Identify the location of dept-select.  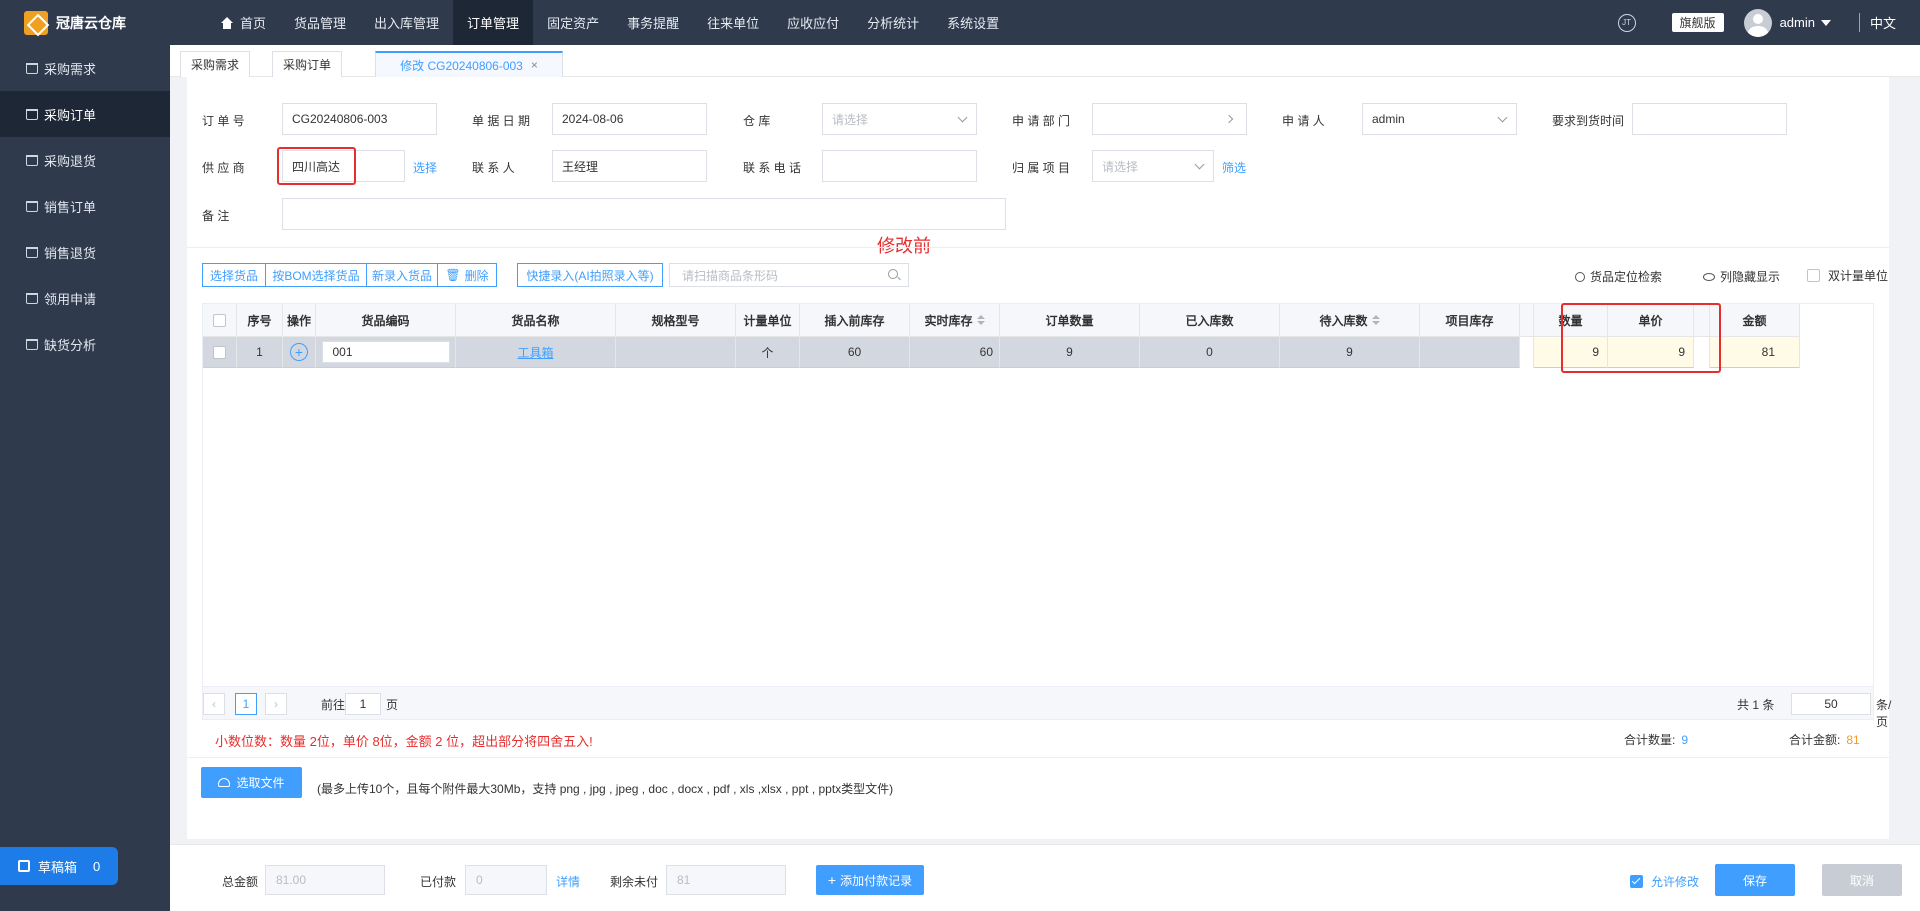
(1169, 119).